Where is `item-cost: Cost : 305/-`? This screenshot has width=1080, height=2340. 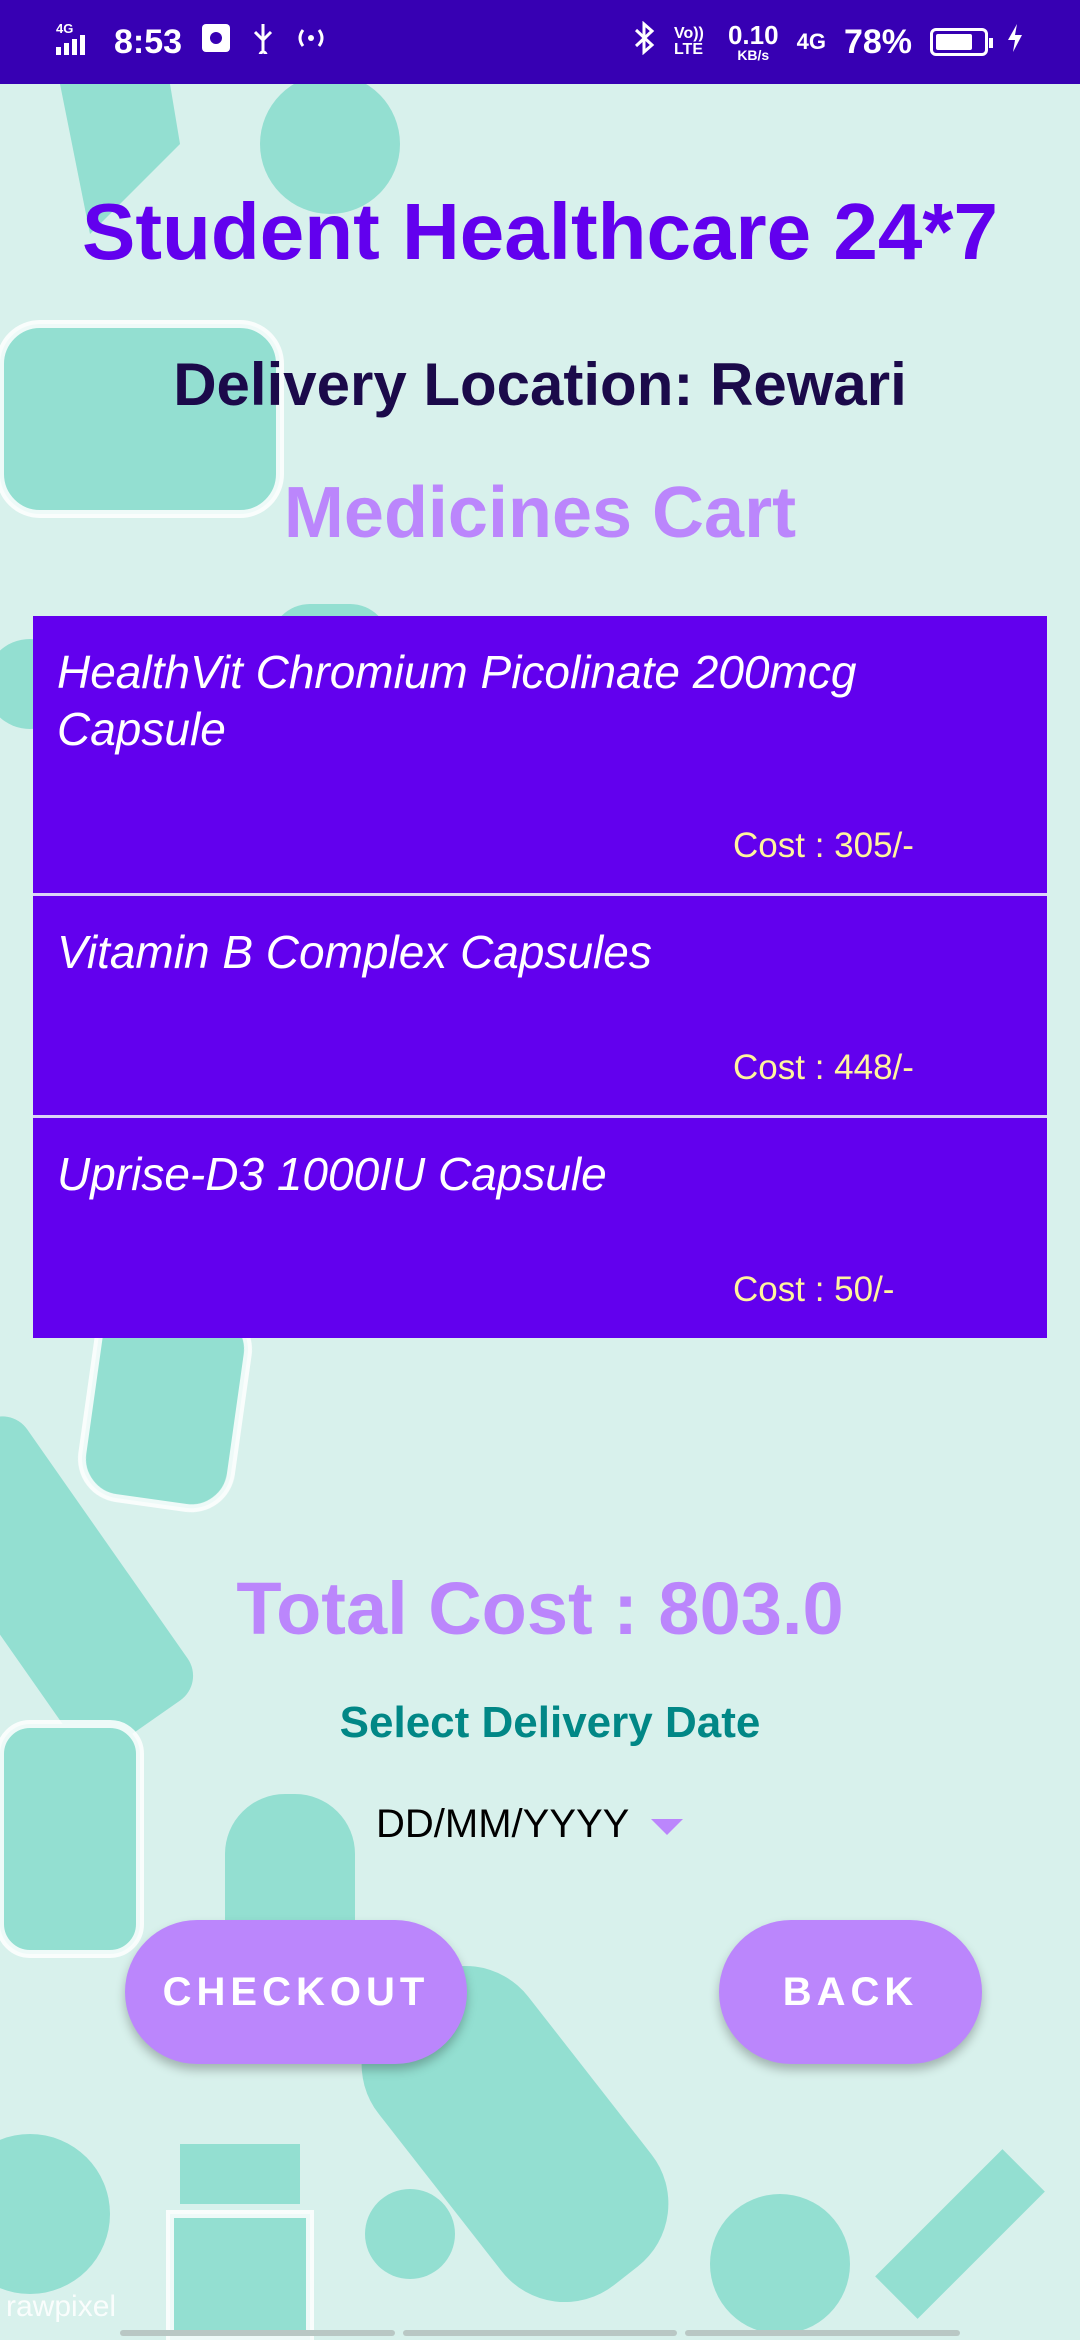 item-cost: Cost : 305/- is located at coordinates (823, 845).